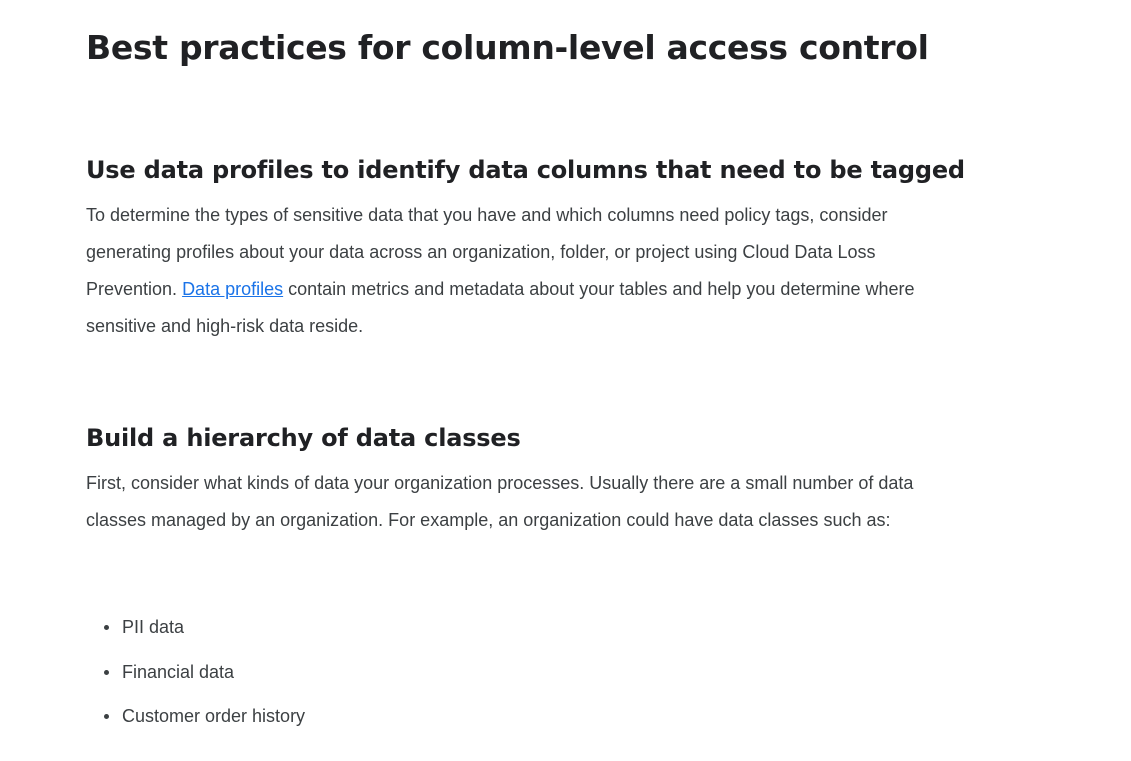 This screenshot has height=761, width=1131. I want to click on list-item-label: Customer order history, so click(214, 716).